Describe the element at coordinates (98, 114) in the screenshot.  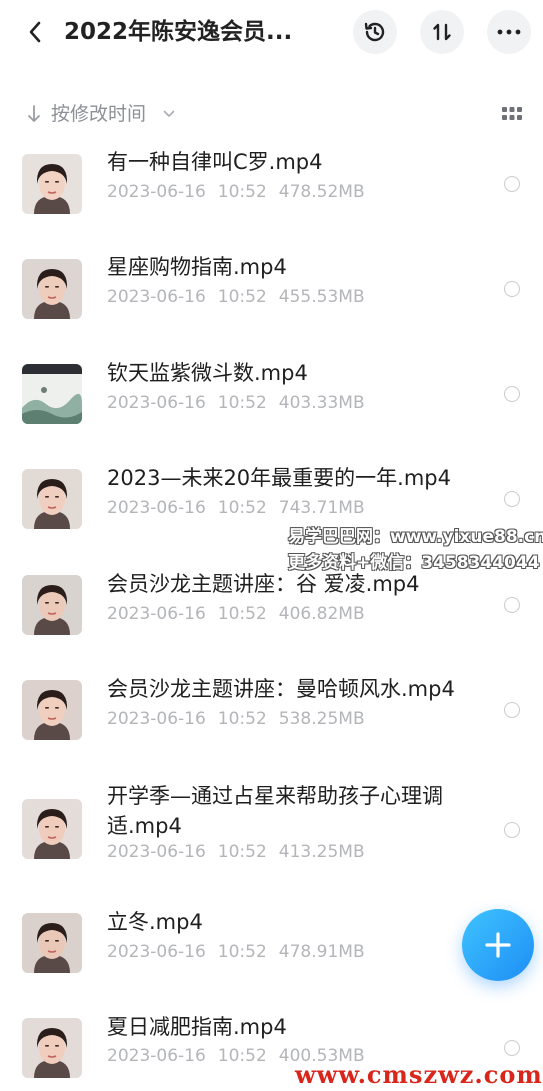
I see `sort-mode-label: 按修改时间` at that location.